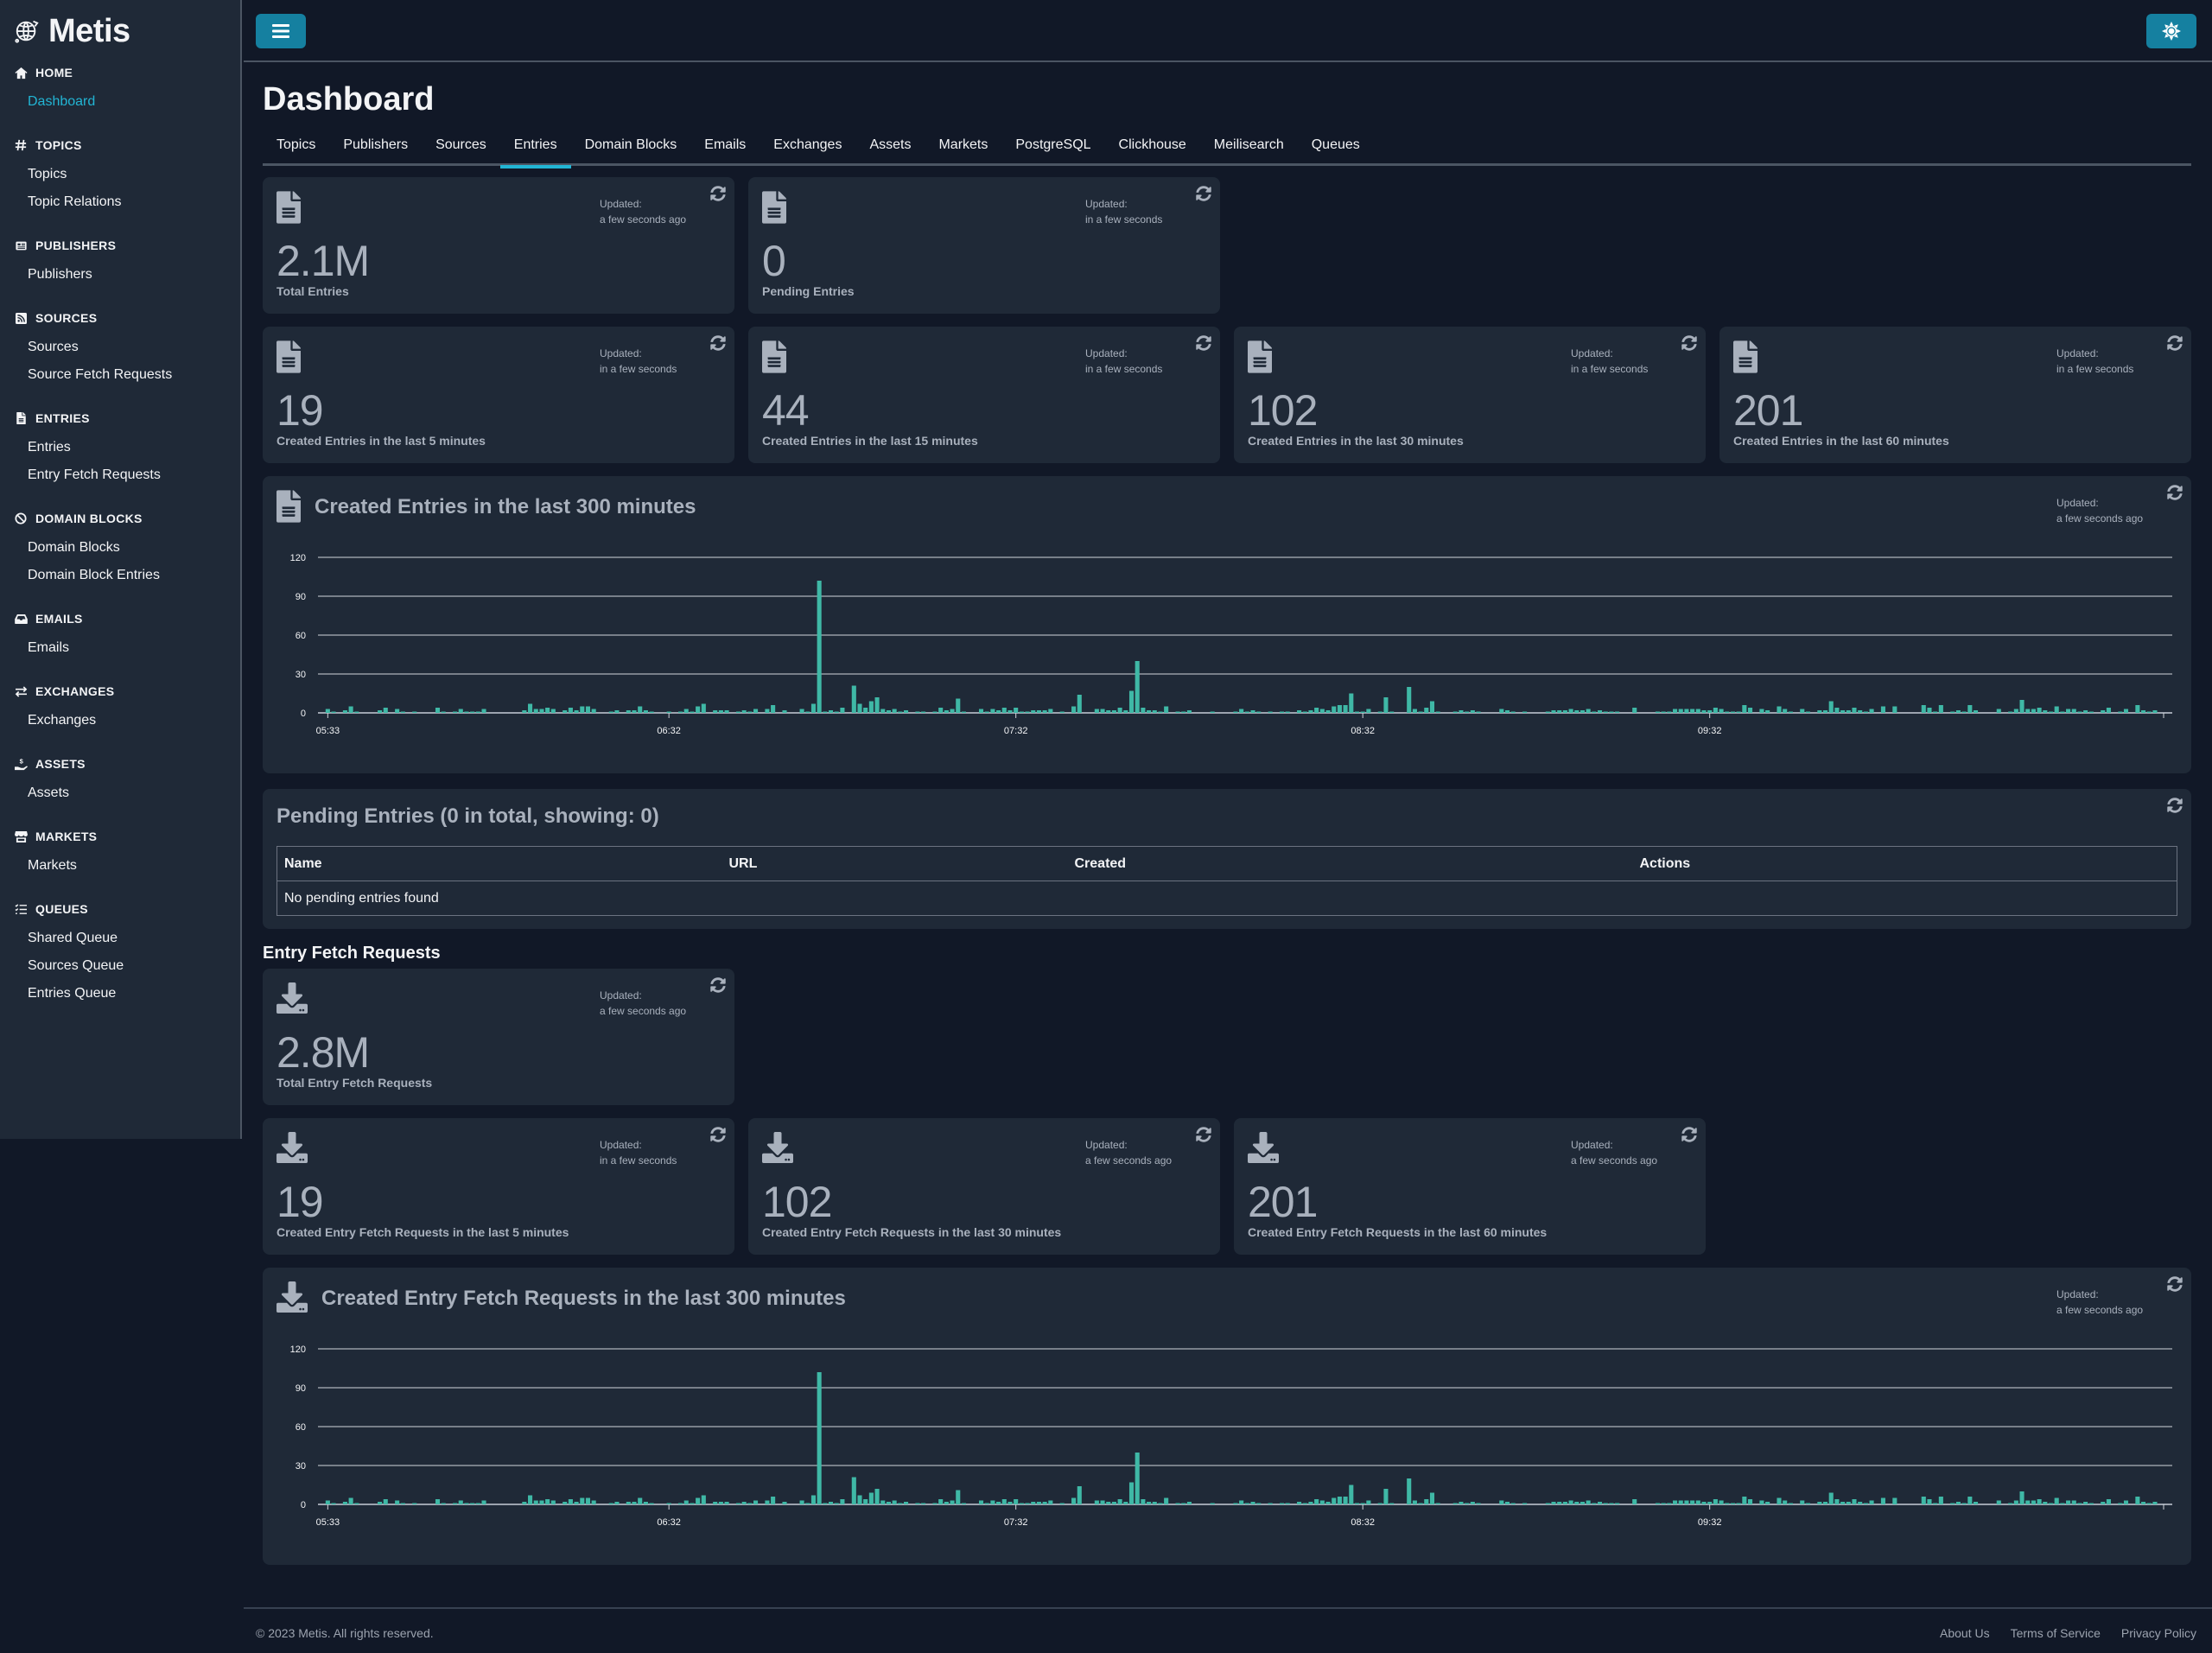 This screenshot has width=2212, height=1653. I want to click on sidebar-item-domain-block-entries: Domain Block Entries, so click(120, 575).